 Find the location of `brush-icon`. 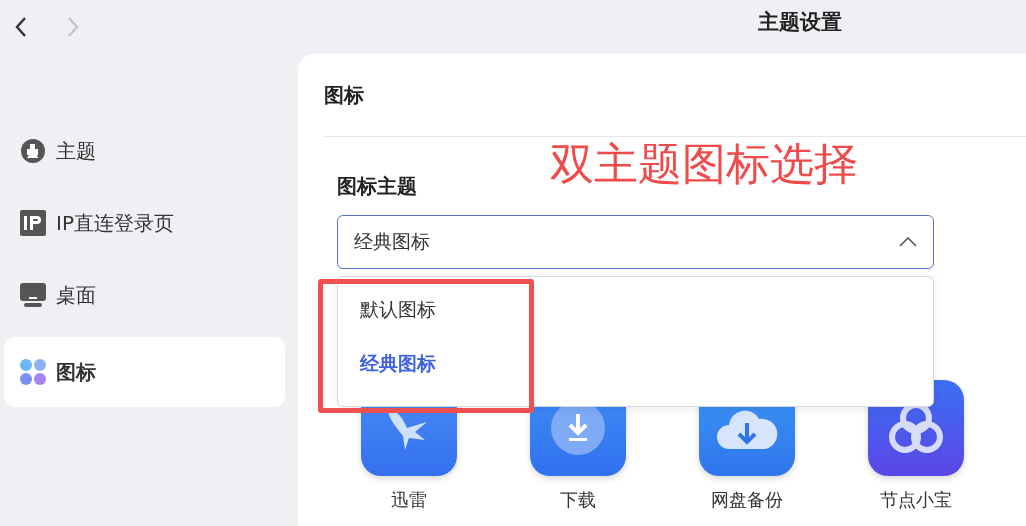

brush-icon is located at coordinates (33, 151).